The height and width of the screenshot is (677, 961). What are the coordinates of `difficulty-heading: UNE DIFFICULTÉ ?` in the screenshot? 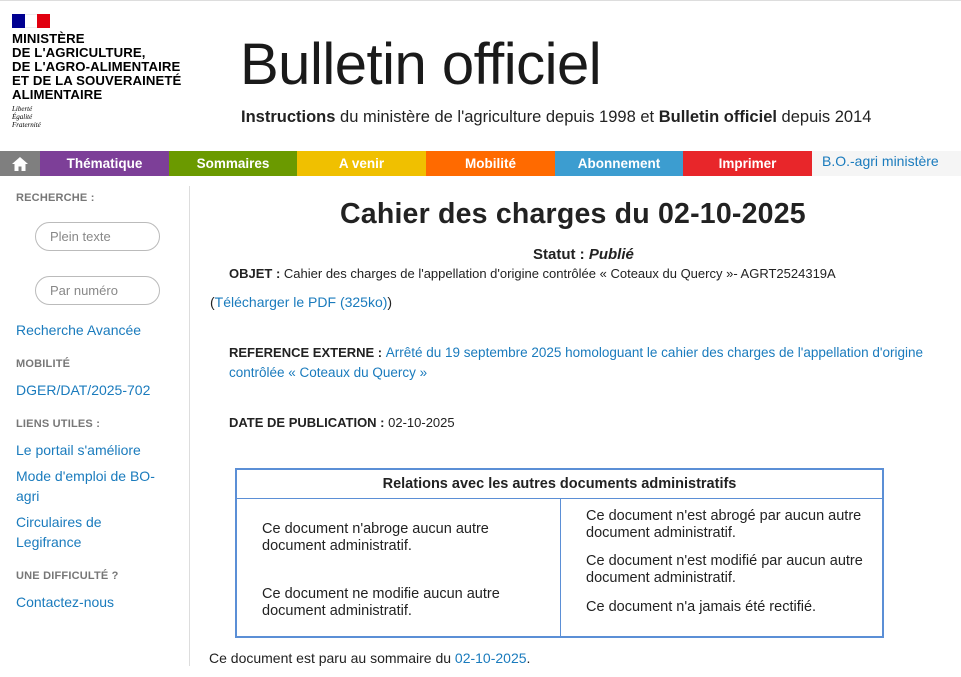 It's located at (67, 576).